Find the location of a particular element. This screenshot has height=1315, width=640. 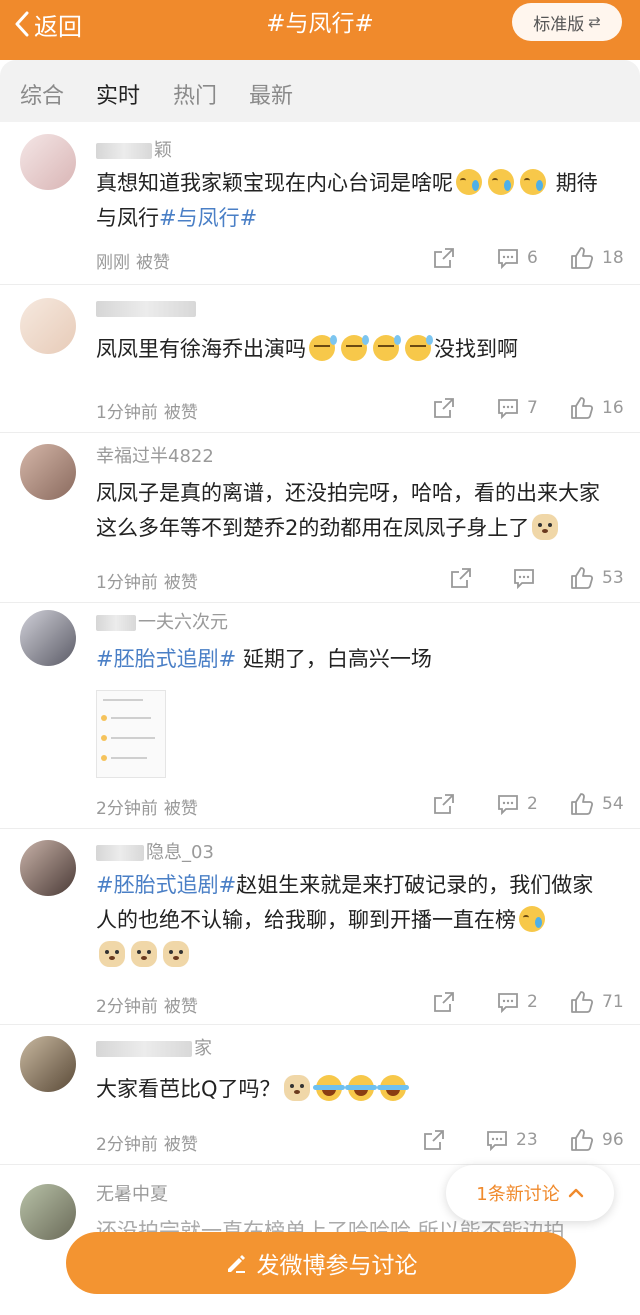

version-toggle-button: 标准版 ⇄ is located at coordinates (567, 22).